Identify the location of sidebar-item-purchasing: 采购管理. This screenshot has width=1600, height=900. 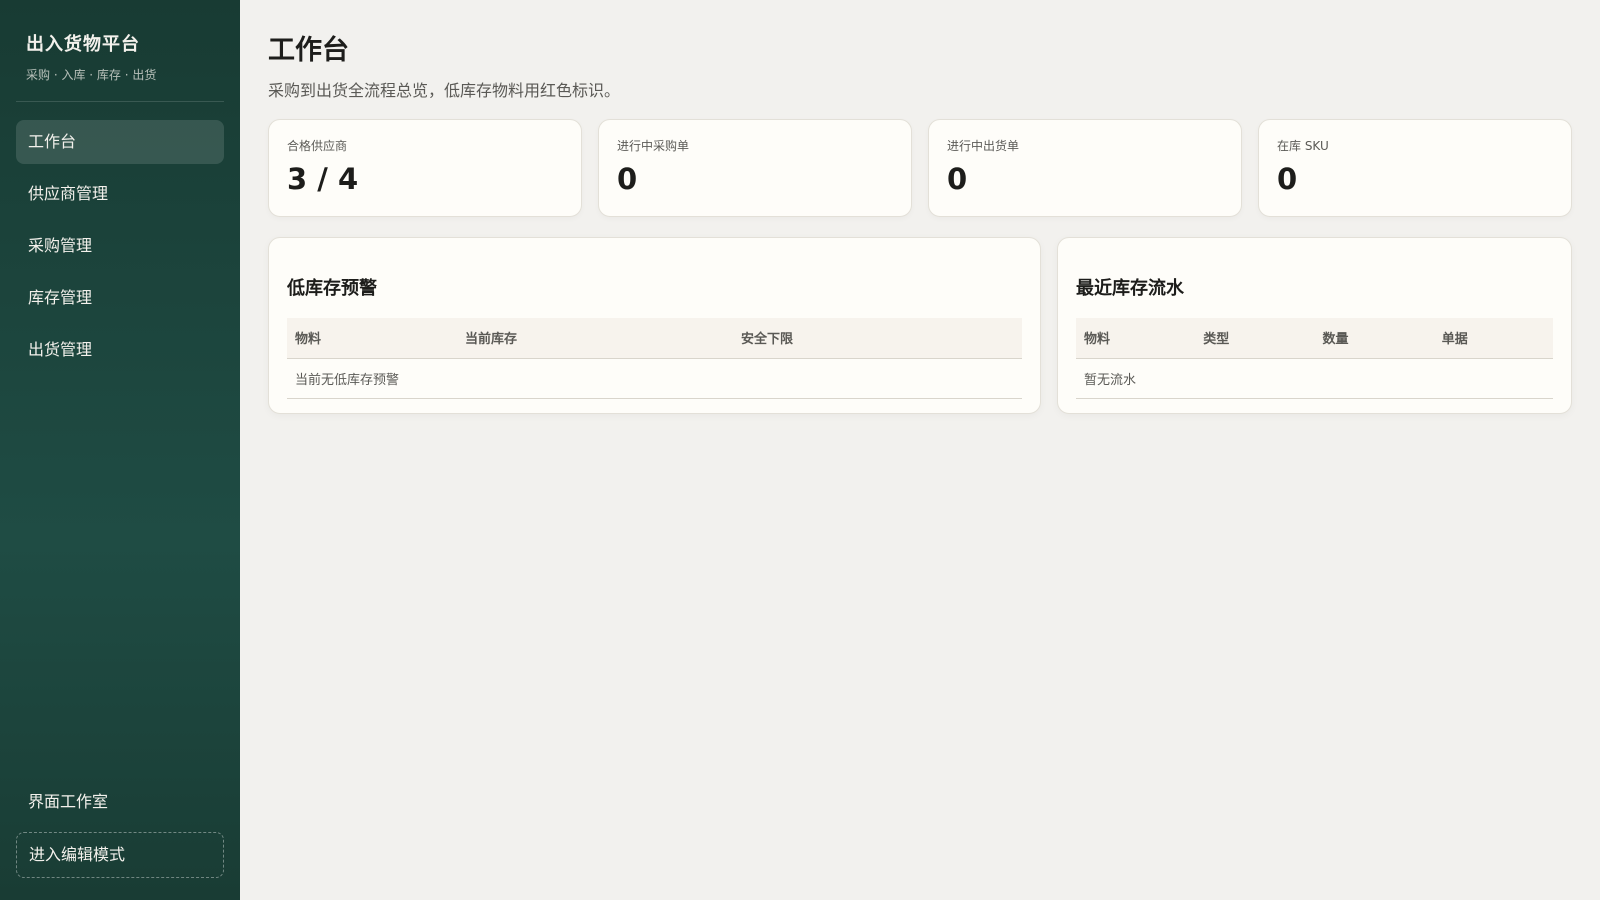
(120, 246).